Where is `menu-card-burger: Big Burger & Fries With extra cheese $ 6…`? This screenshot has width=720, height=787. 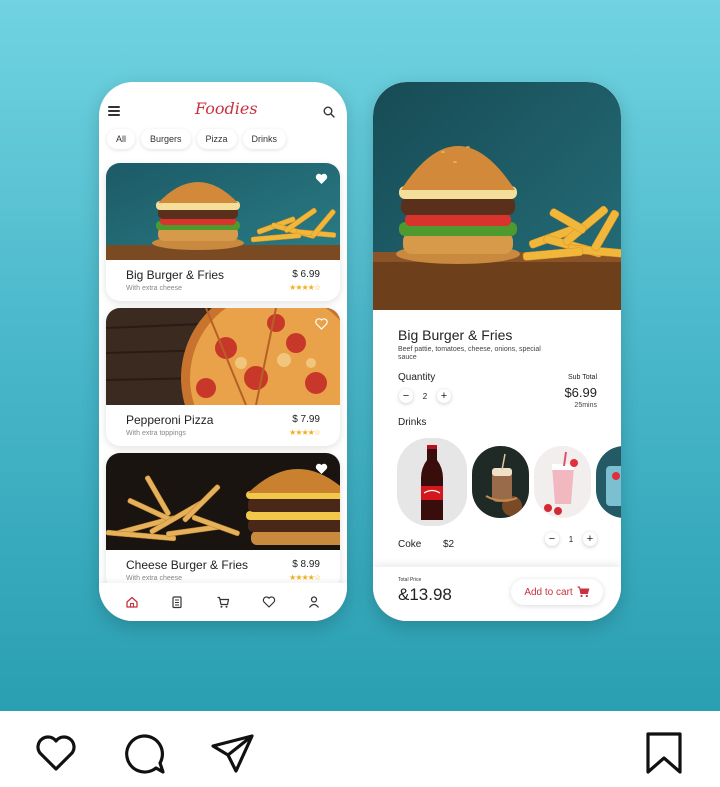
menu-card-burger: Big Burger & Fries With extra cheese $ 6… is located at coordinates (223, 232).